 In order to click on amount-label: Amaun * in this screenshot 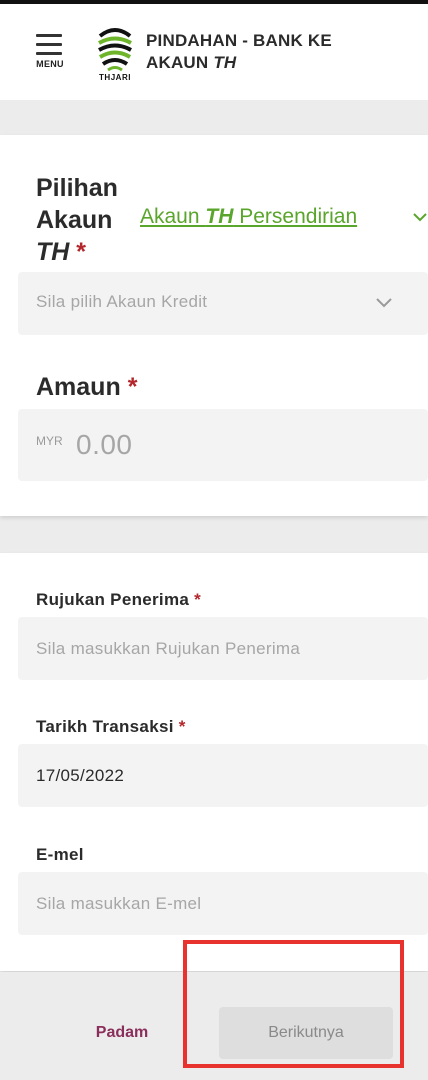, I will do `click(86, 387)`.